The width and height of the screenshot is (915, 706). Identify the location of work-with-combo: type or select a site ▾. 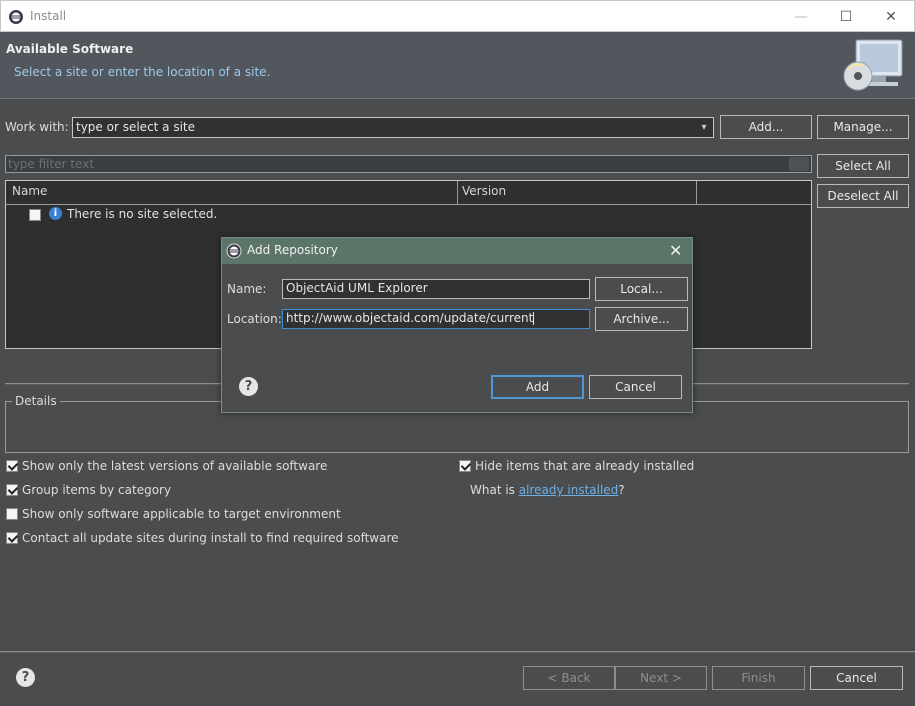
(393, 127).